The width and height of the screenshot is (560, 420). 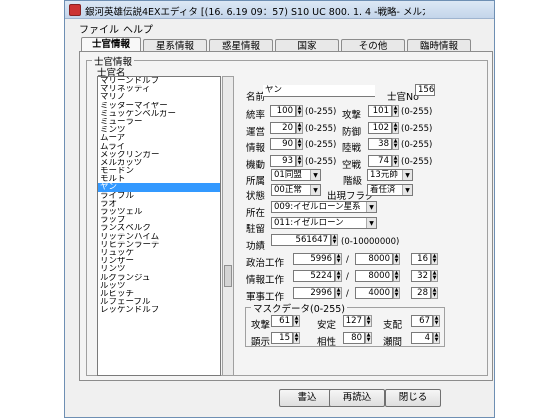 I want to click on write-button: 書込, so click(x=307, y=398).